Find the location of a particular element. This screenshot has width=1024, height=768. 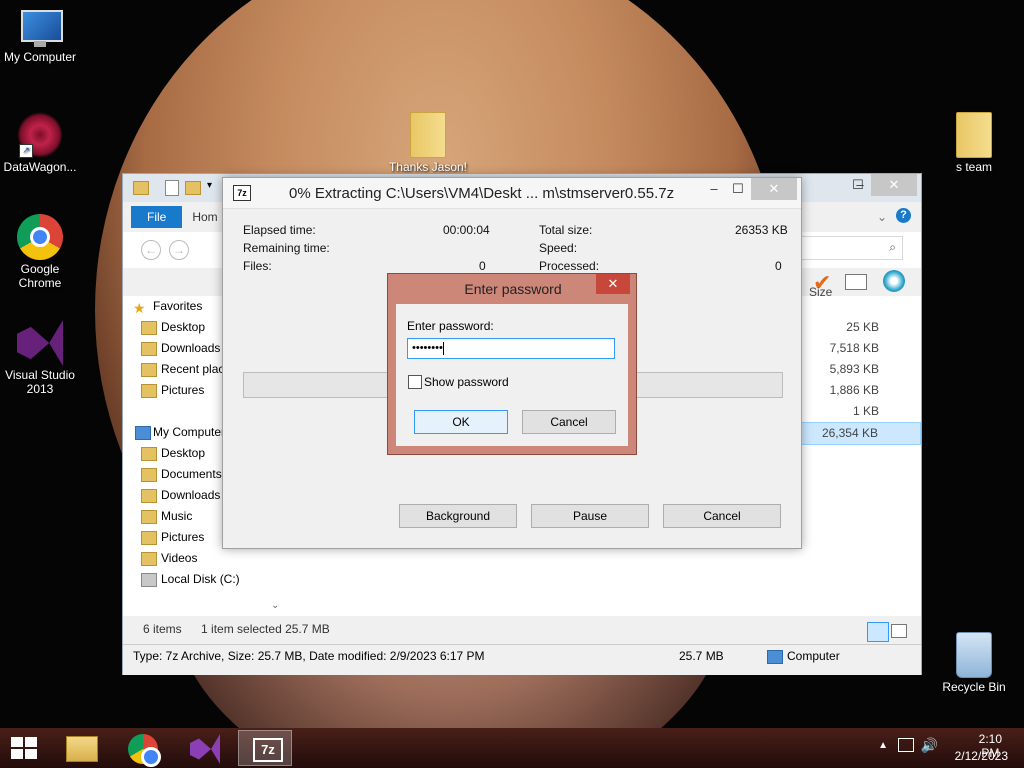

desktop-icon-chrome: Google Chrome is located at coordinates (40, 252).